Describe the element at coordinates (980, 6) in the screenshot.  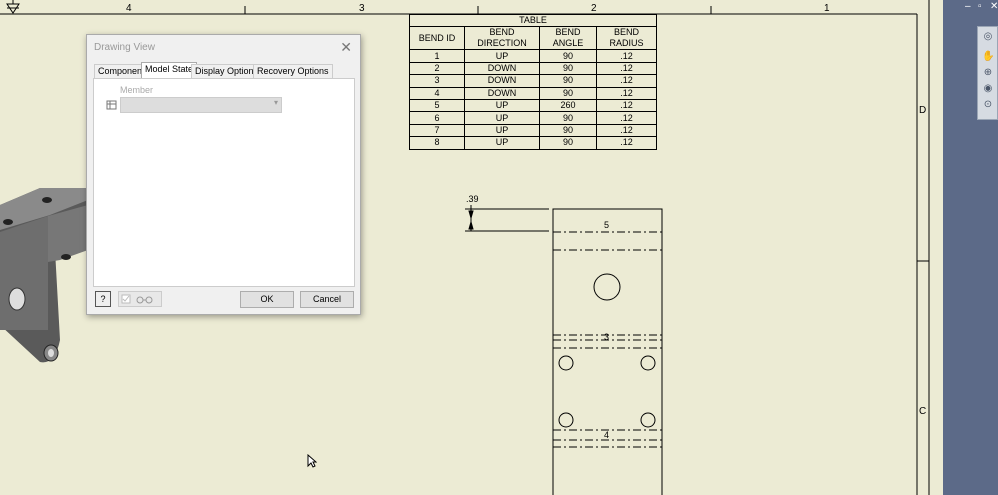
I see `restore-icon: ▫` at that location.